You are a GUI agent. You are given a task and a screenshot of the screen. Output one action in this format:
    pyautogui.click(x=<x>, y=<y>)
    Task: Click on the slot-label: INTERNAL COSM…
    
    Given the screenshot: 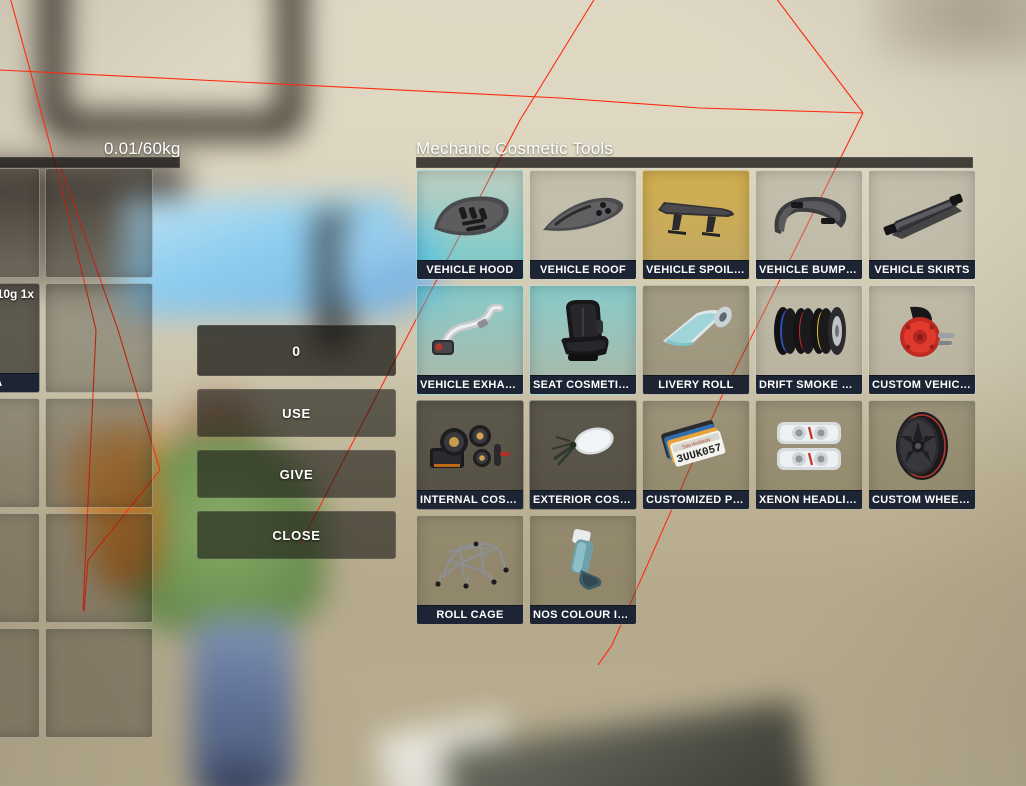 What is the action you would take?
    pyautogui.click(x=470, y=499)
    